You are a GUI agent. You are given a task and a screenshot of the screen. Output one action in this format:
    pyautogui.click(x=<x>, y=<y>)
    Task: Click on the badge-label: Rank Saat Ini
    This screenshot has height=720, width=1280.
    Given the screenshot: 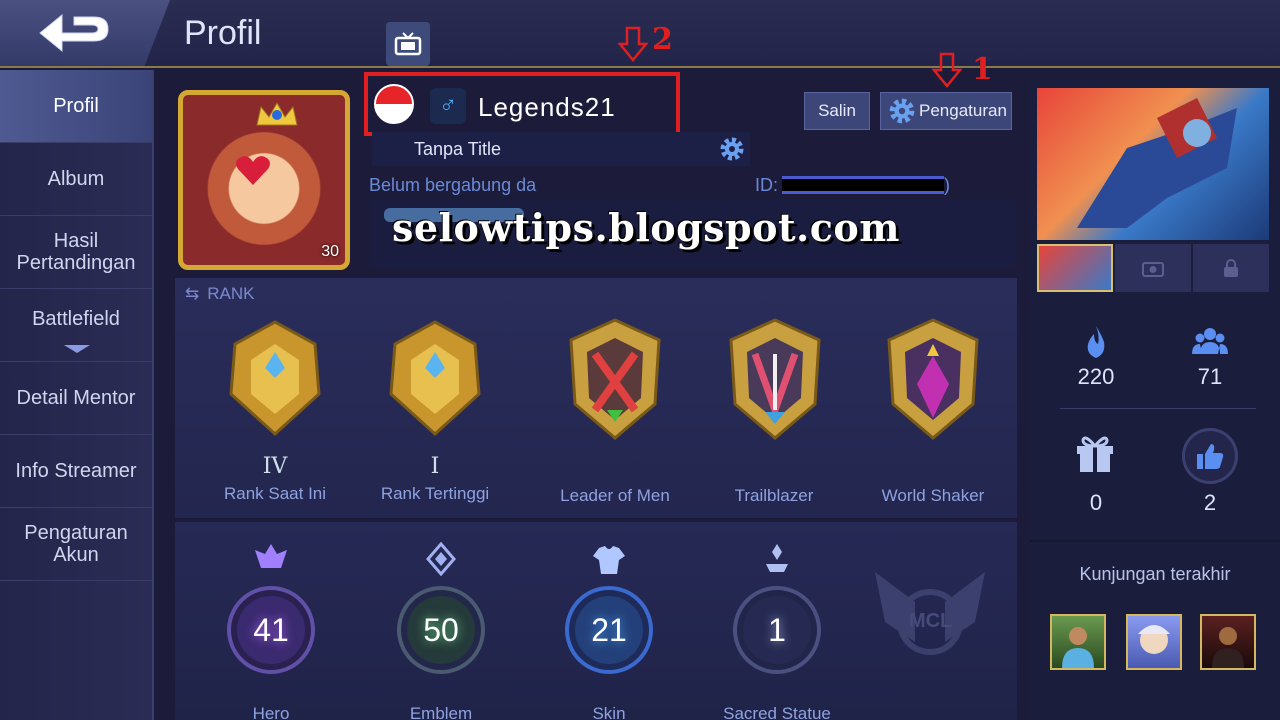 What is the action you would take?
    pyautogui.click(x=275, y=493)
    